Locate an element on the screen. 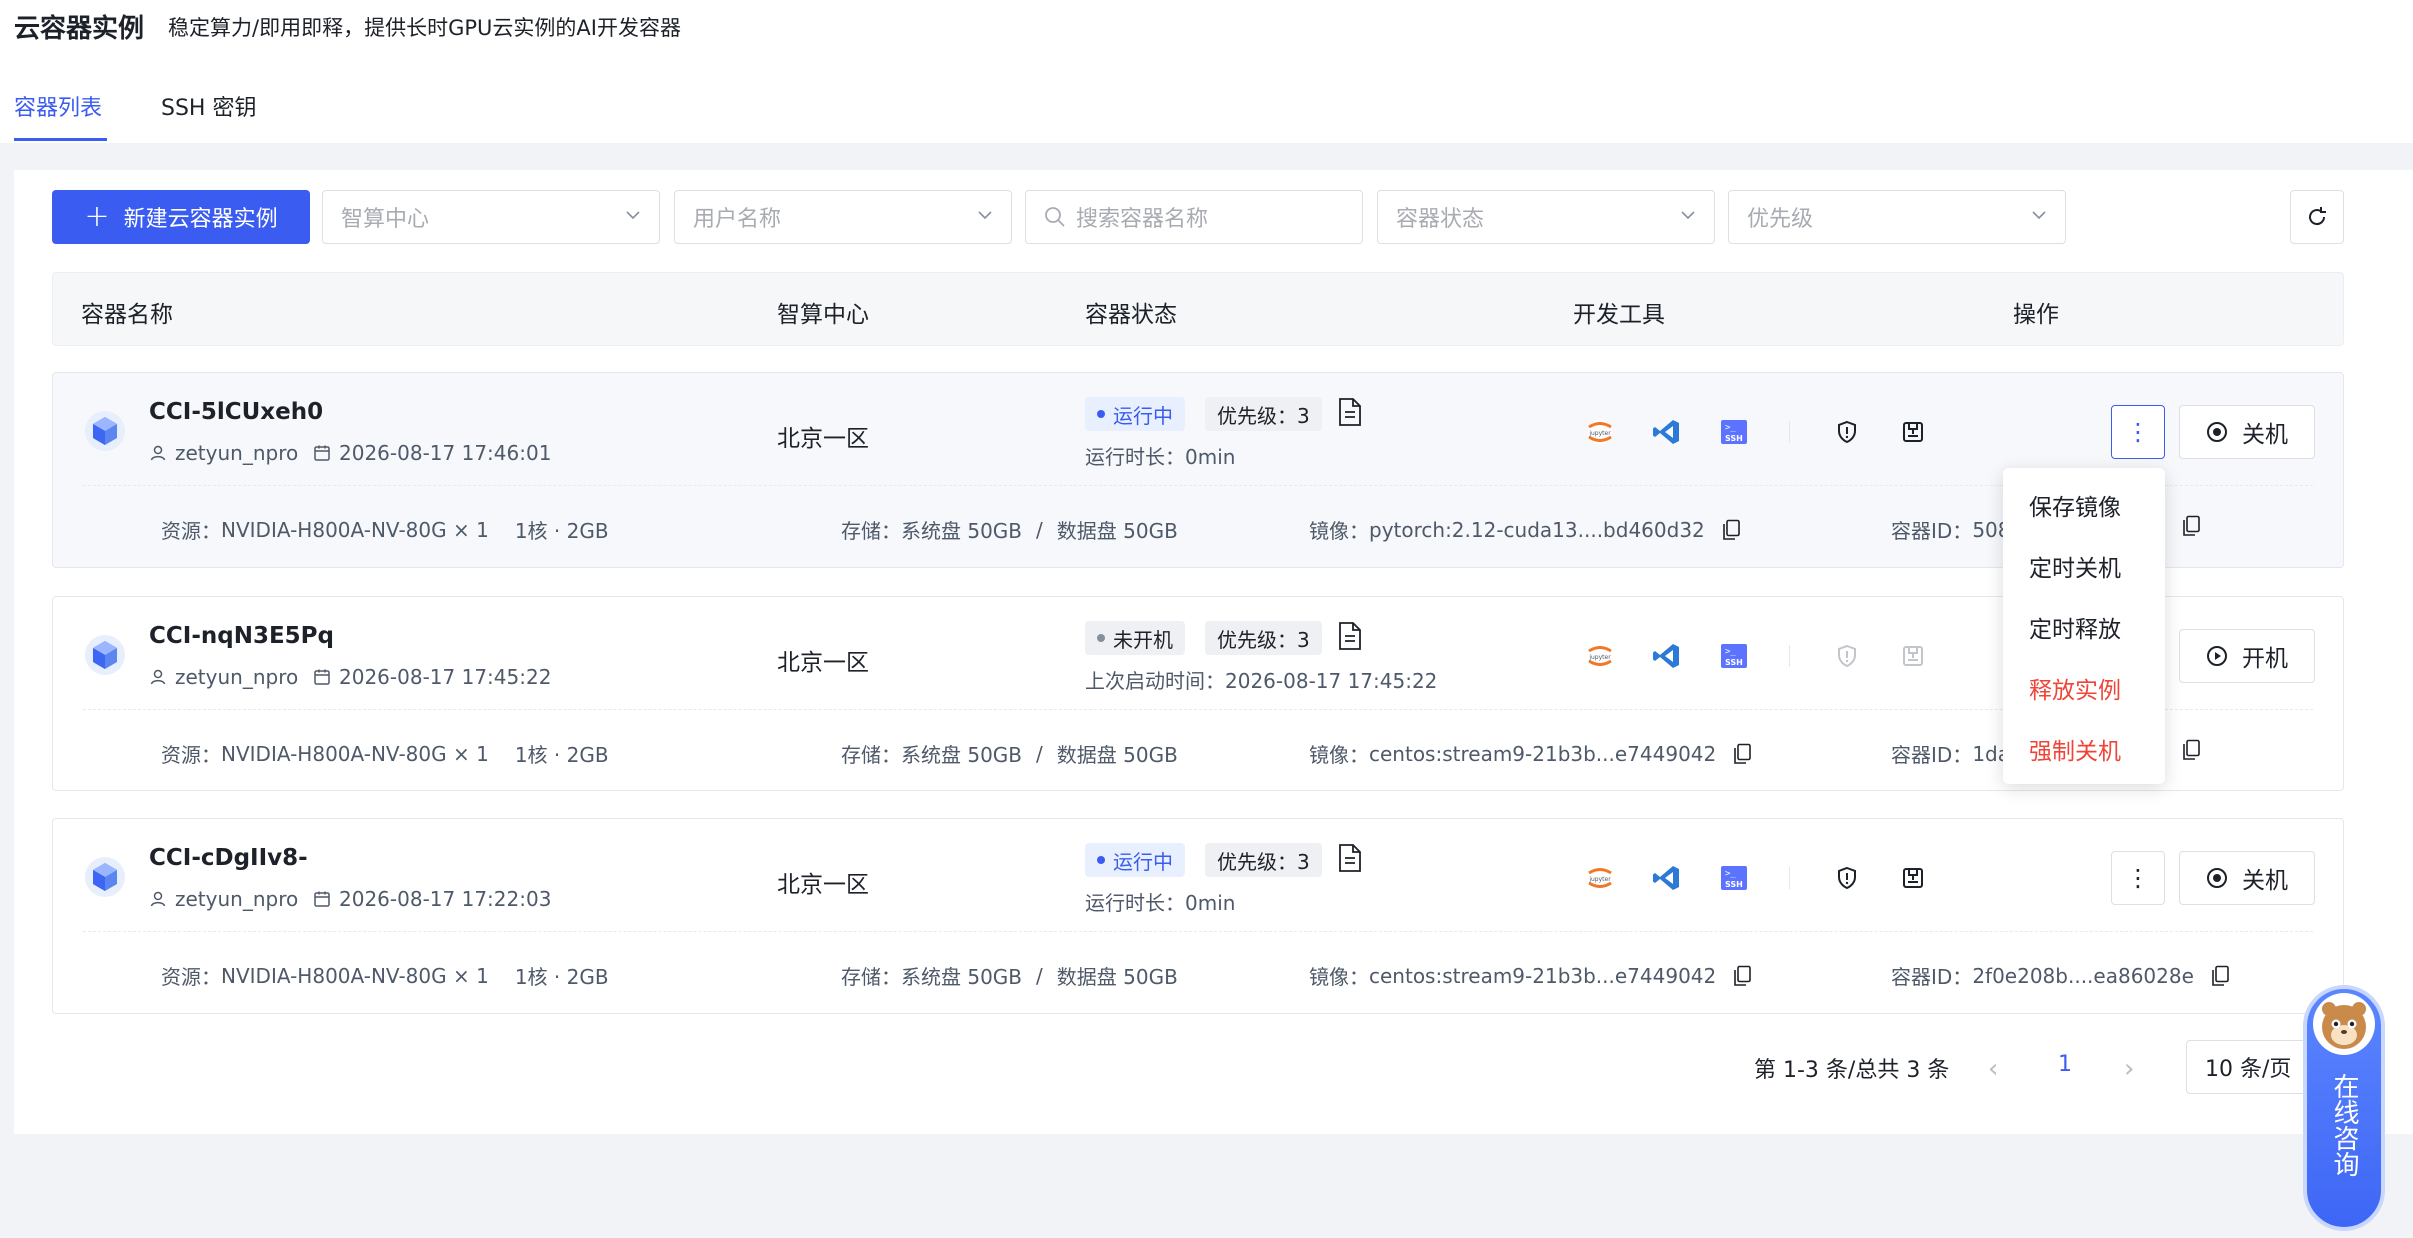 The image size is (2413, 1238). online-consult-widget: 在线咨询 is located at coordinates (2344, 1108).